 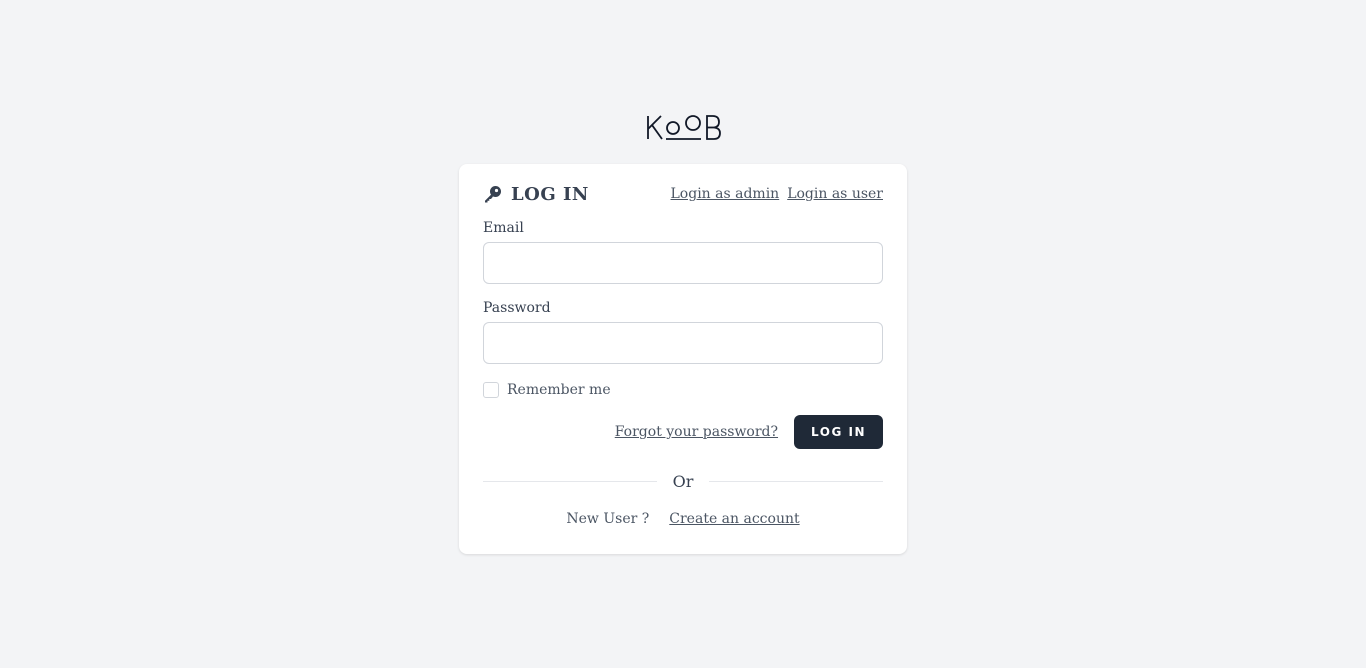 I want to click on or-divider: Or, so click(x=683, y=481).